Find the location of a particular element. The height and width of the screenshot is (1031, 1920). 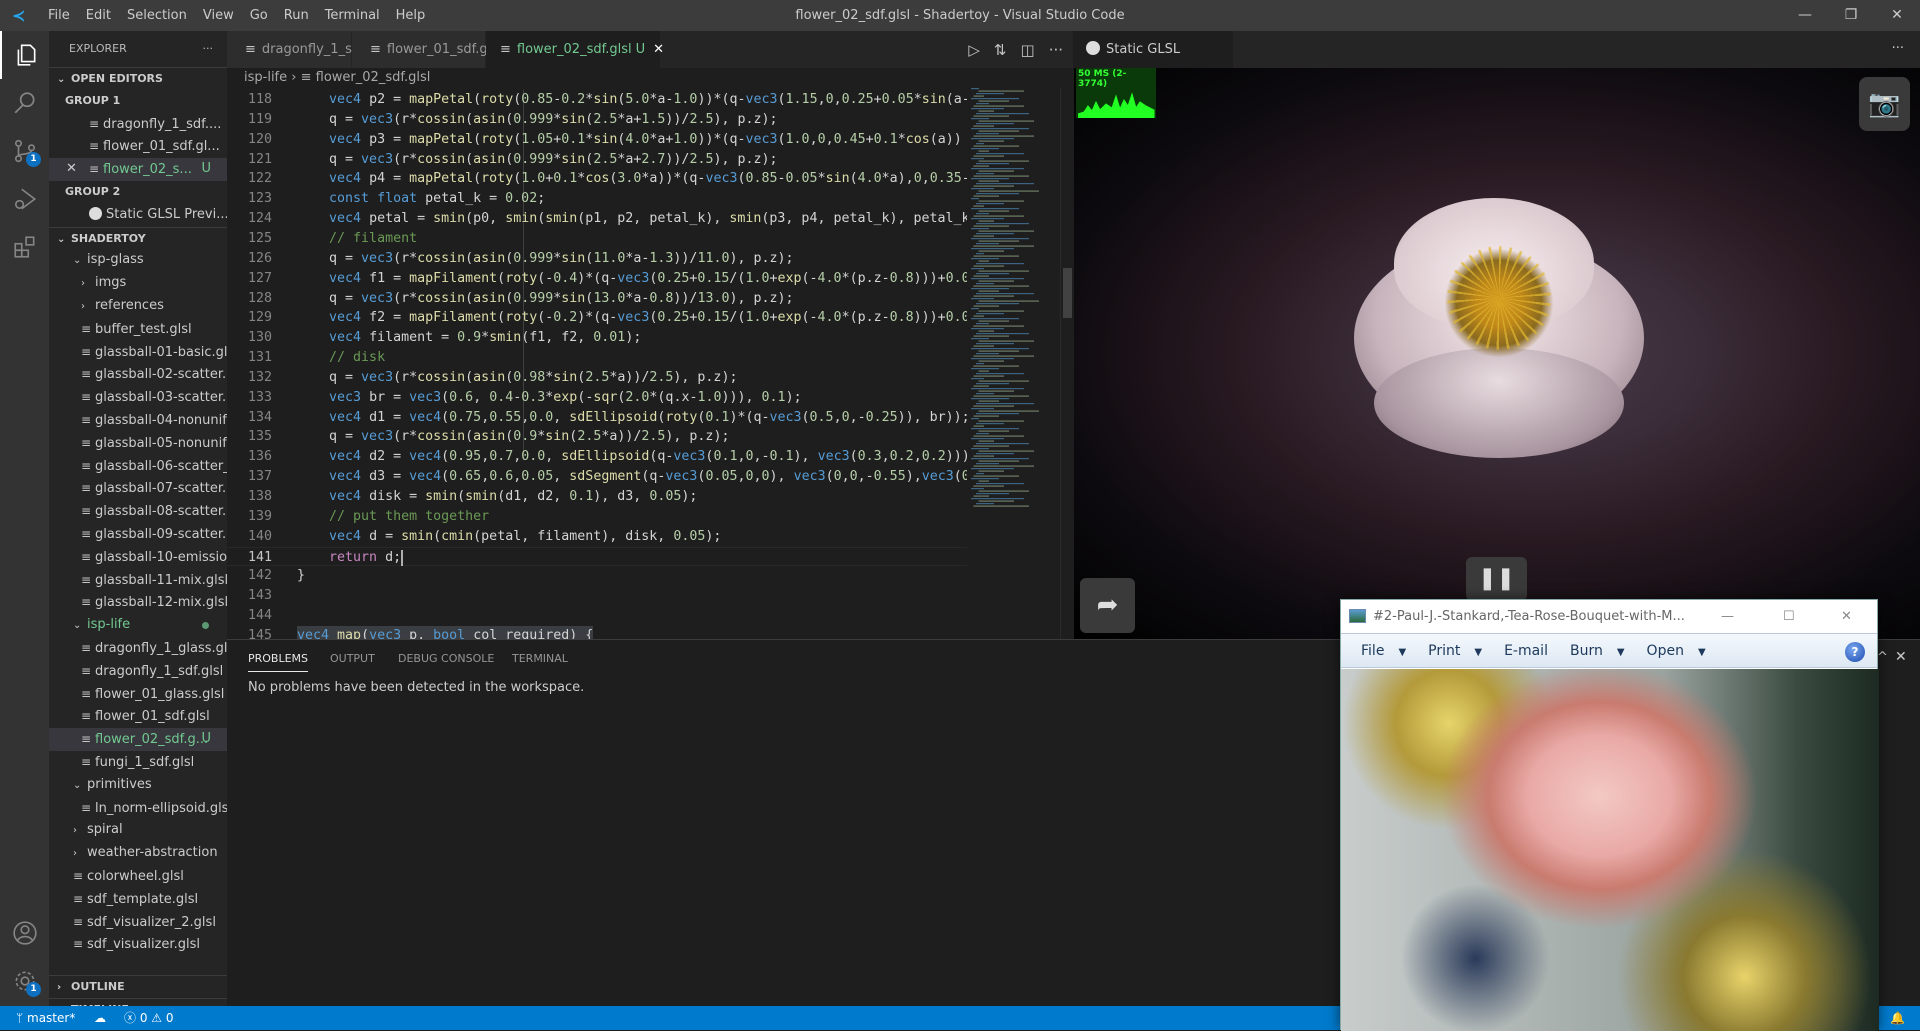

menu-go: Go is located at coordinates (259, 15).